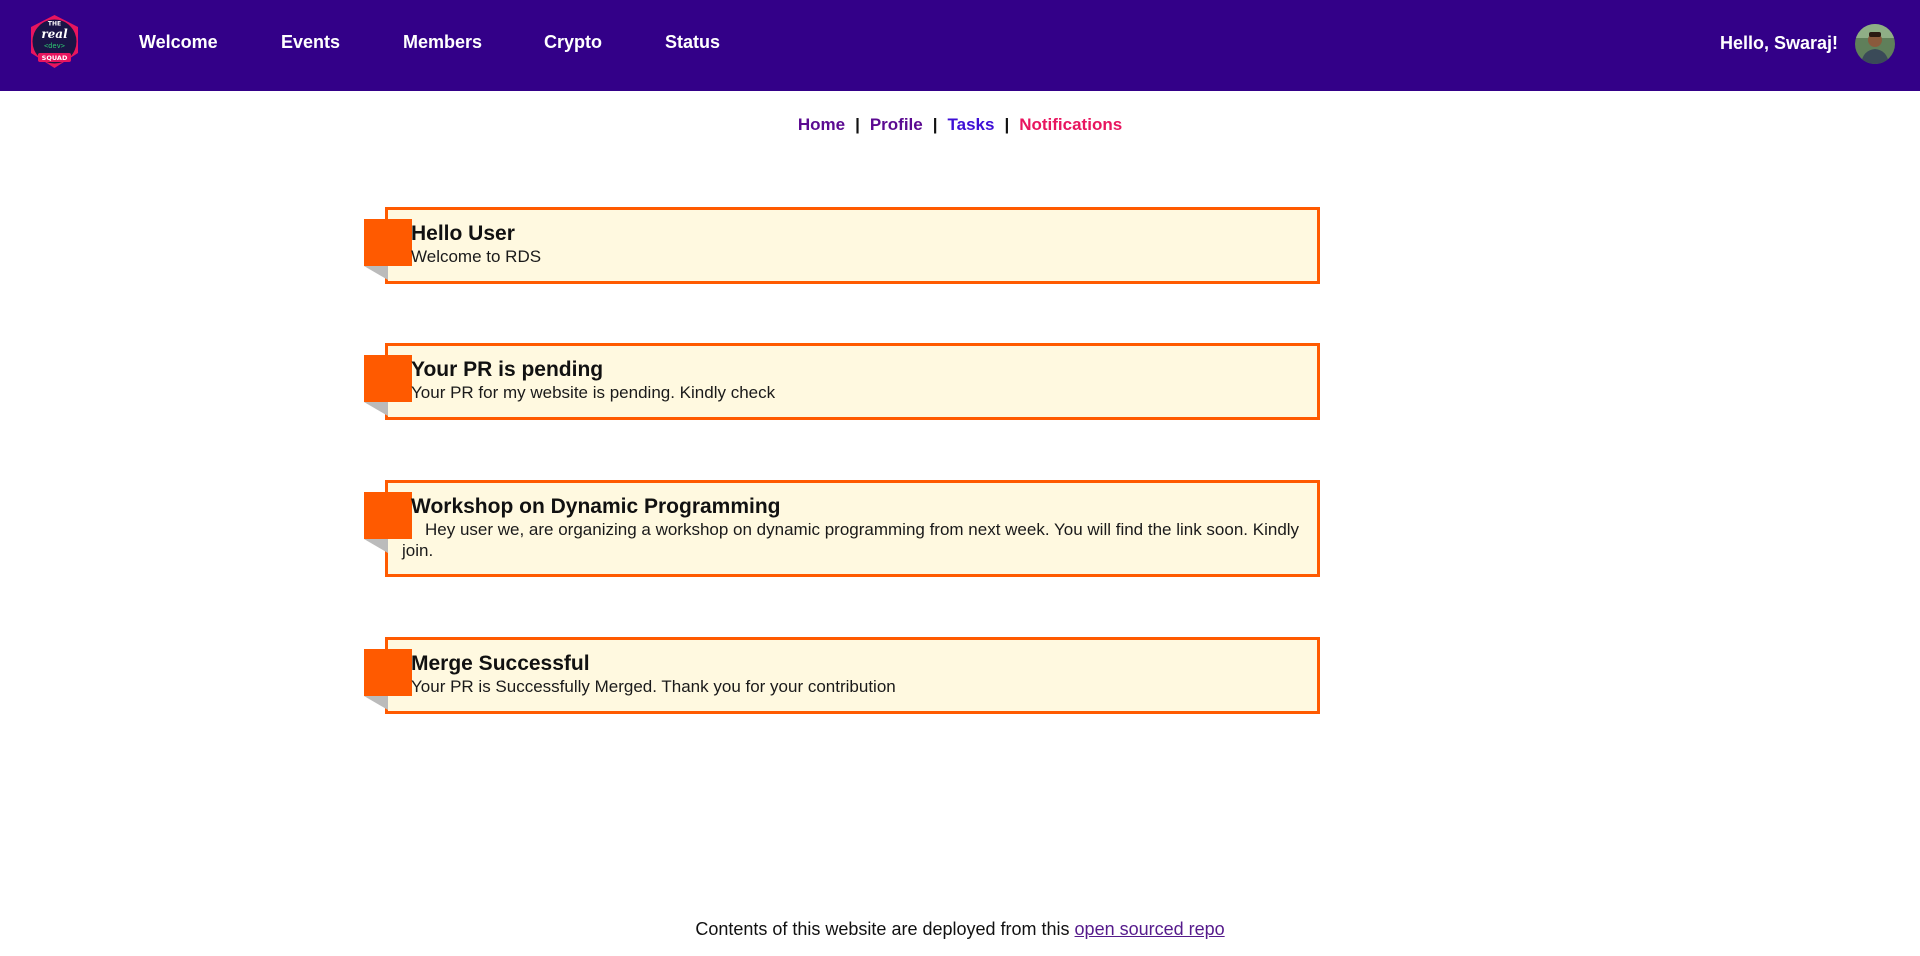  I want to click on nav-crypto-link: Crypto, so click(573, 42).